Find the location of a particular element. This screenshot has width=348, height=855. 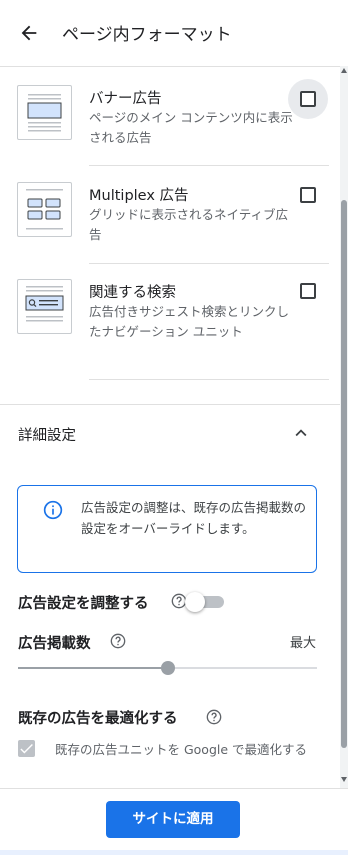

bottom-strip is located at coordinates (174, 852).